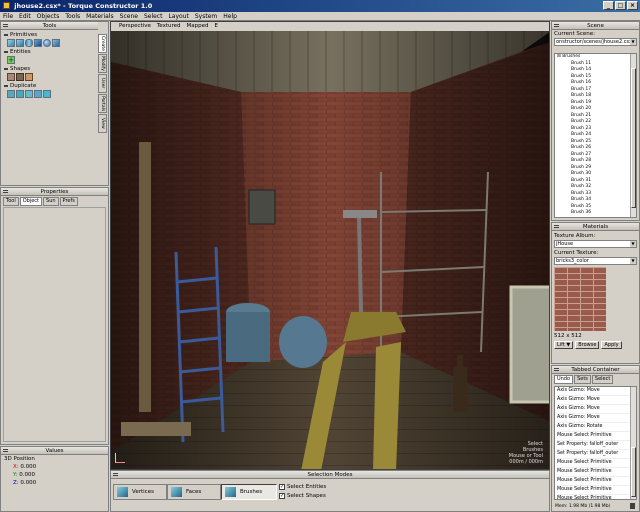  Describe the element at coordinates (11, 77) in the screenshot. I see `shape-figure-icon` at that location.